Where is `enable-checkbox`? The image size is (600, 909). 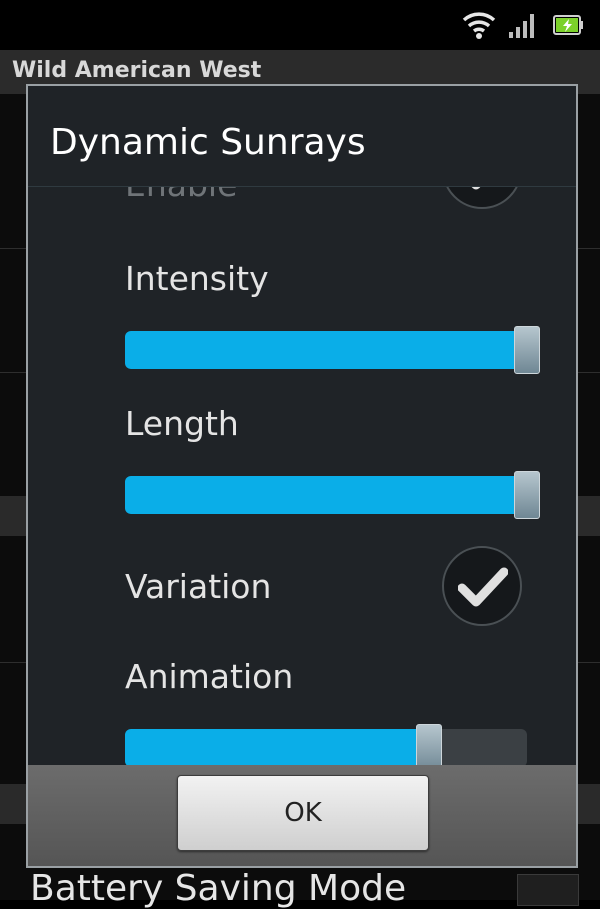
enable-checkbox is located at coordinates (482, 198).